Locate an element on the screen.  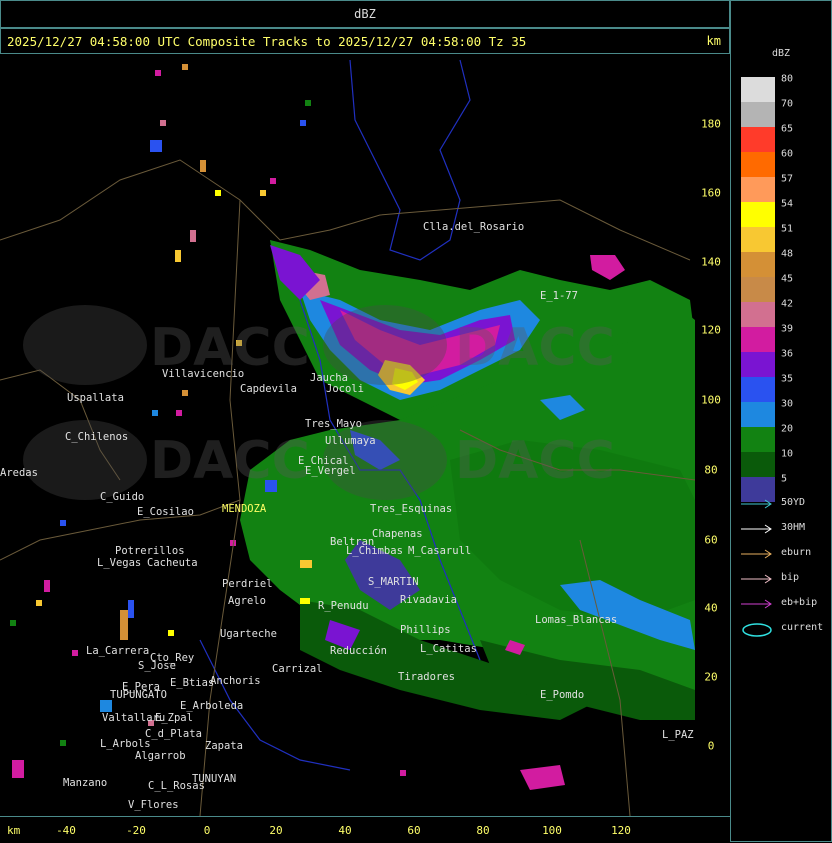
ellipse-icon is located at coordinates (757, 630).